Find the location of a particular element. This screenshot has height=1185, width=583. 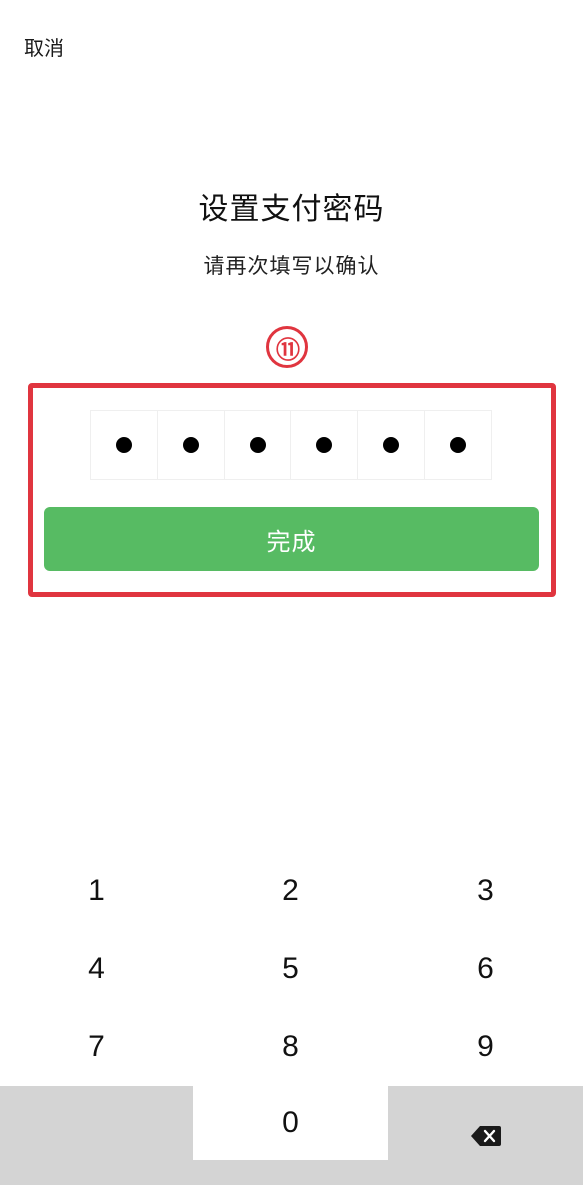

page-subtitle: 请再次填写以确认 is located at coordinates (291, 266).